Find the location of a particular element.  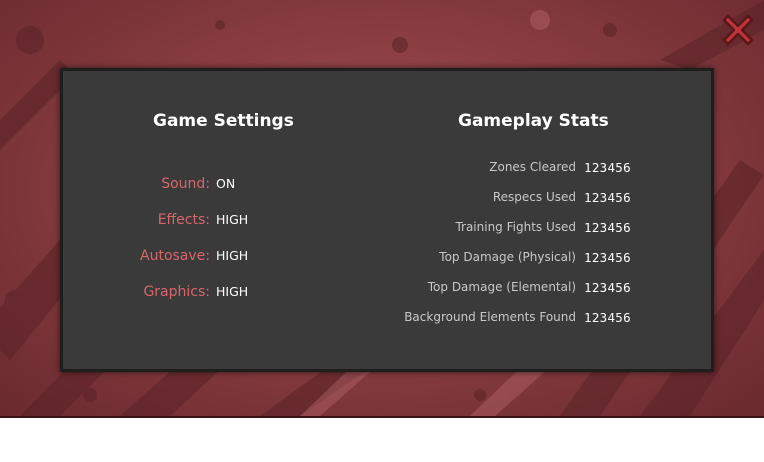

stat-row-top-damage-physical: Top Damage (Physical) 123456 is located at coordinates (387, 259).